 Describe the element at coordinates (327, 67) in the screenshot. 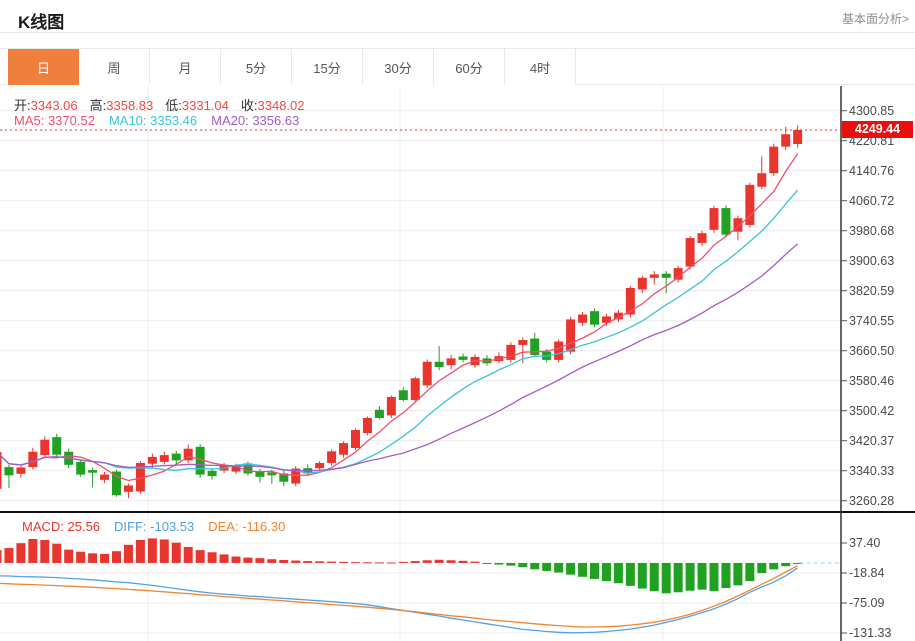

I see `tab-15分: 15分` at that location.